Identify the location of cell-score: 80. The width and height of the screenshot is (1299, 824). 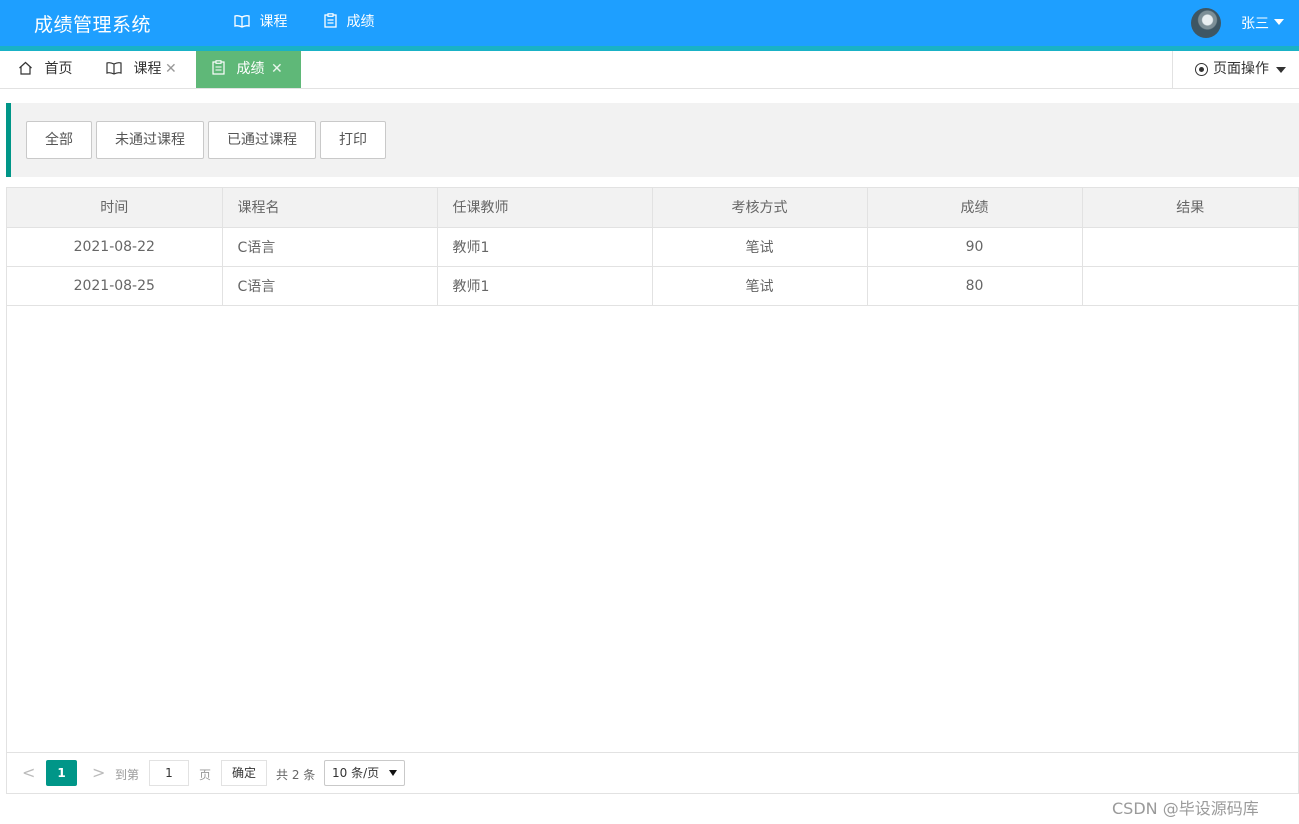
(975, 286).